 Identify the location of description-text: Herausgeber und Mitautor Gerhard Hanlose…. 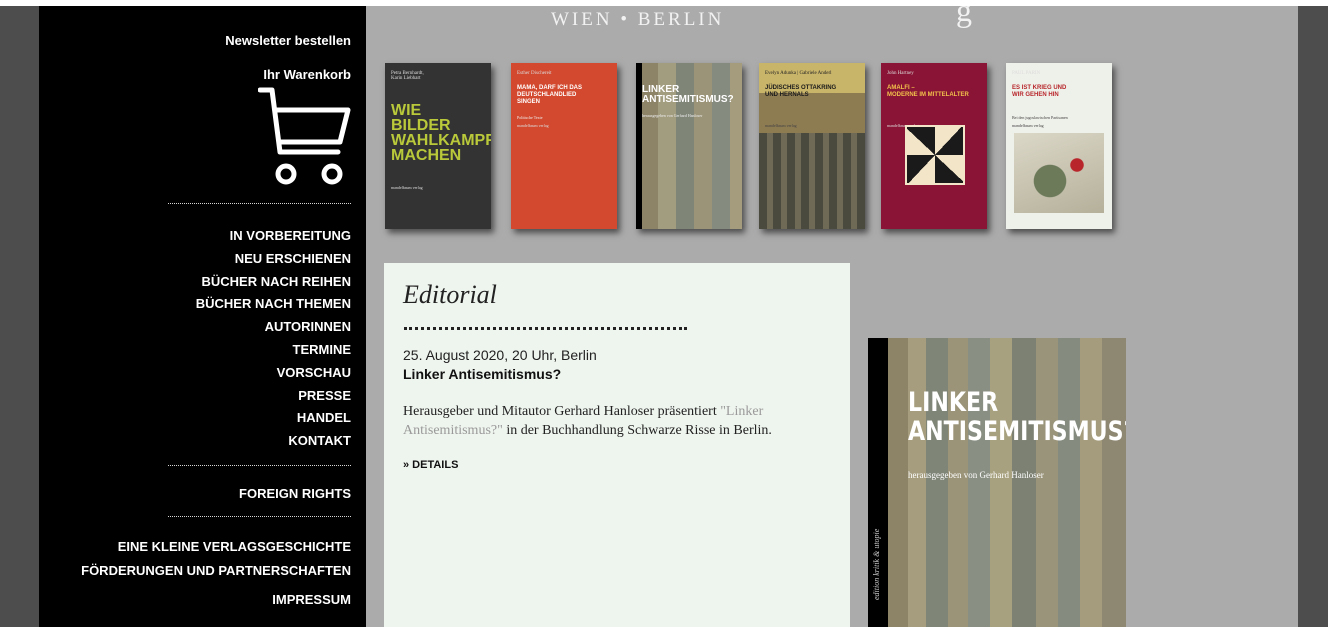
(562, 411).